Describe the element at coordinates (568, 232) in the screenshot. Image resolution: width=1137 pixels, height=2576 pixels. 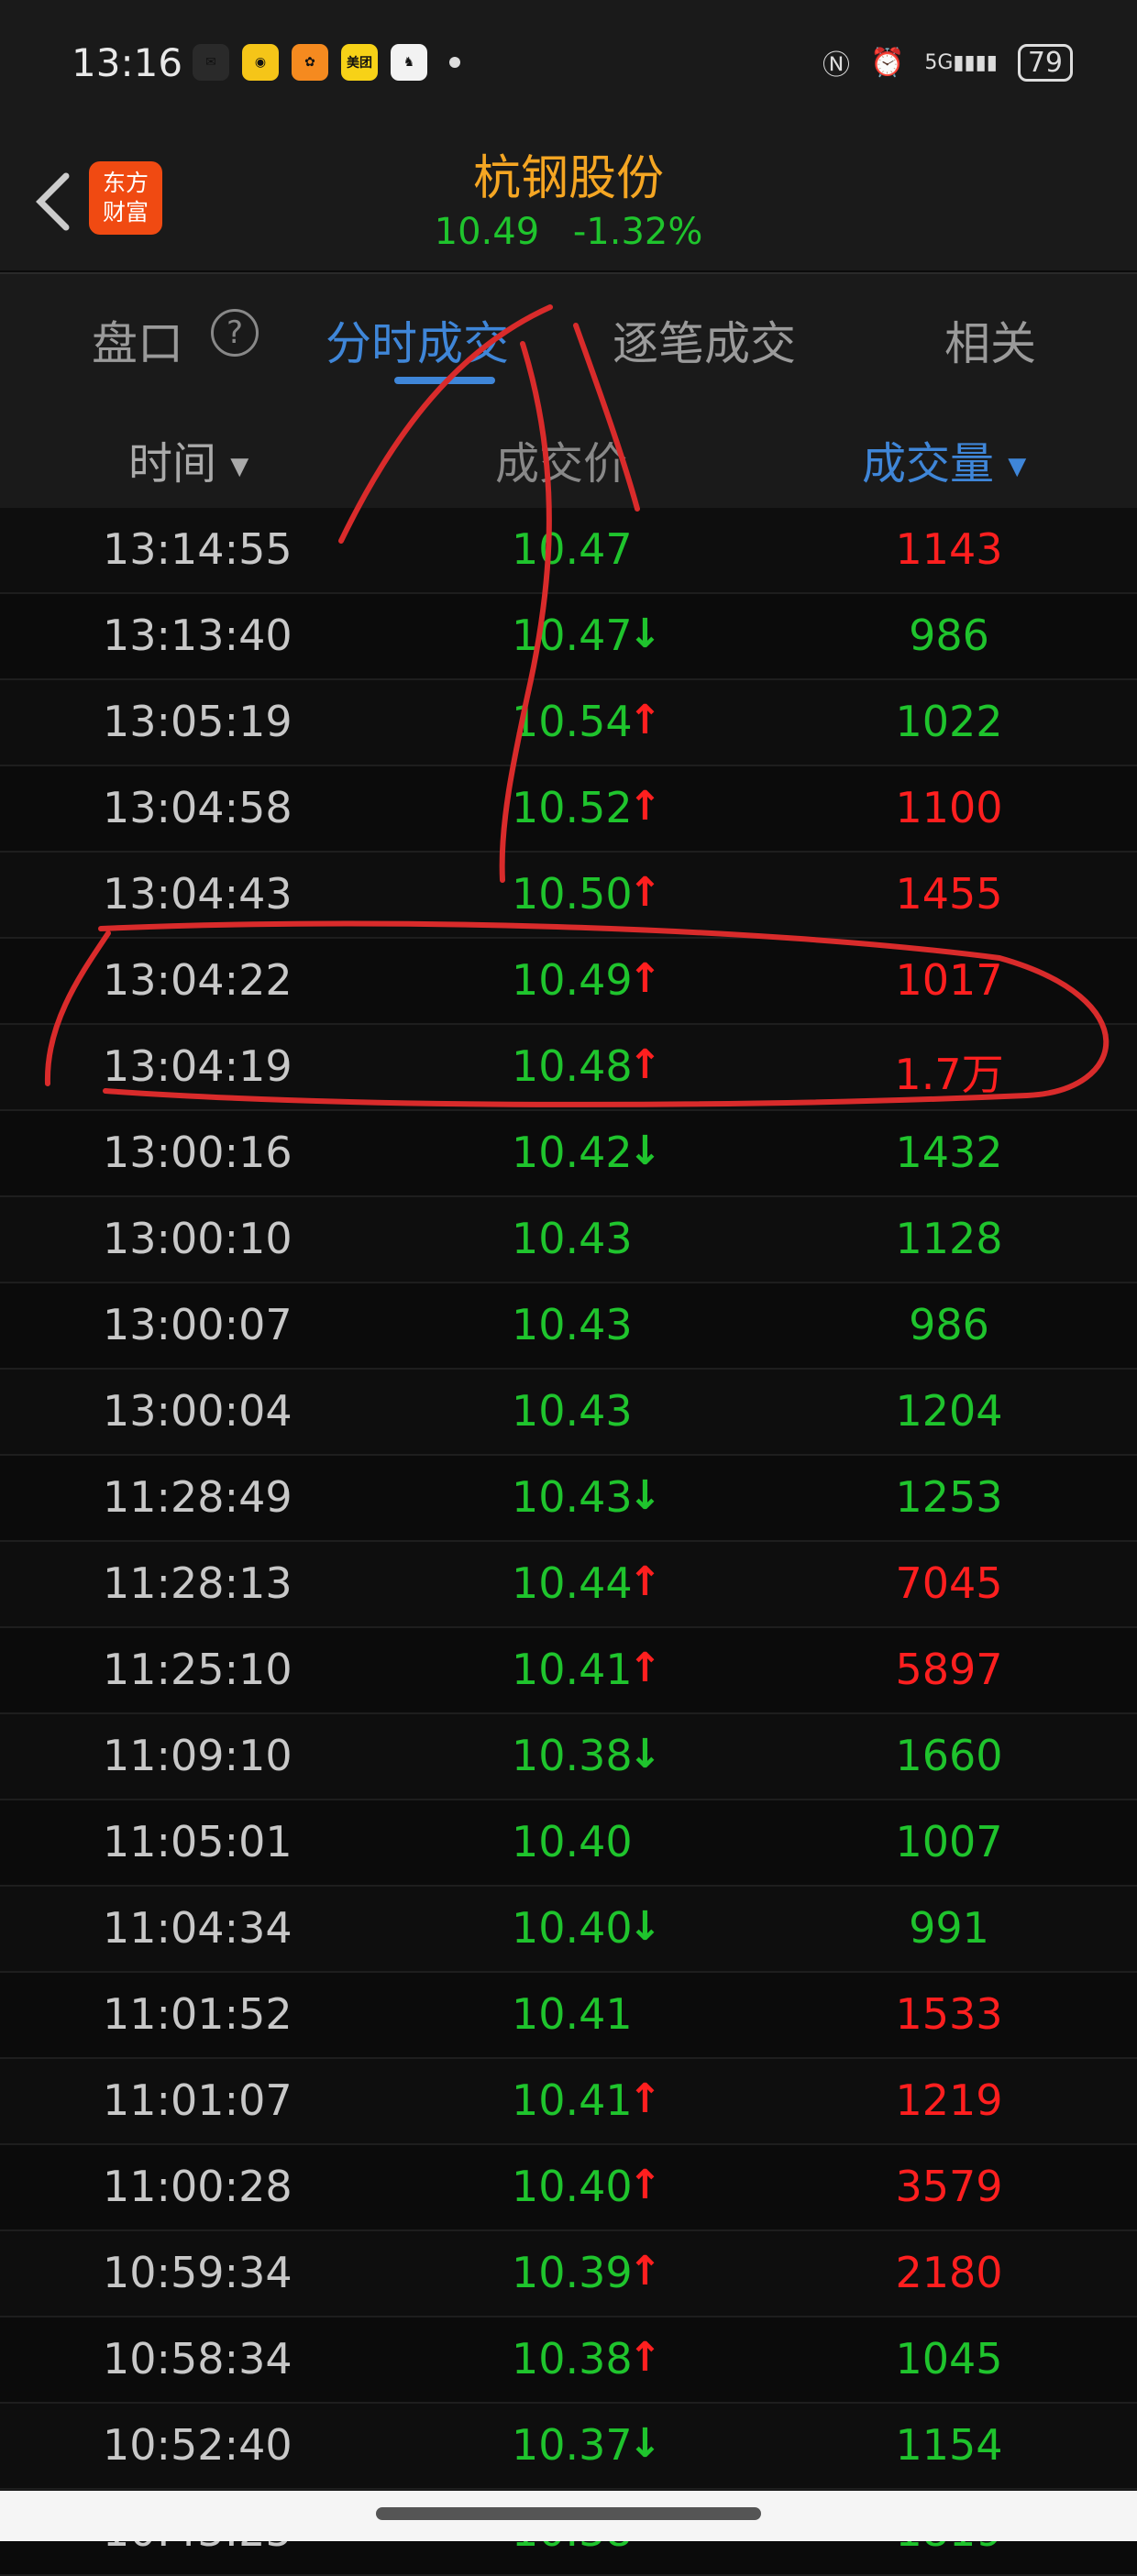
I see `stock-quote: 10.49 -1.32%` at that location.